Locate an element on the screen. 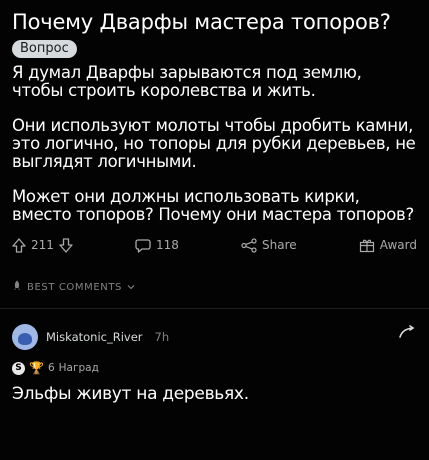 The image size is (429, 460). vote-count: 211 is located at coordinates (42, 245).